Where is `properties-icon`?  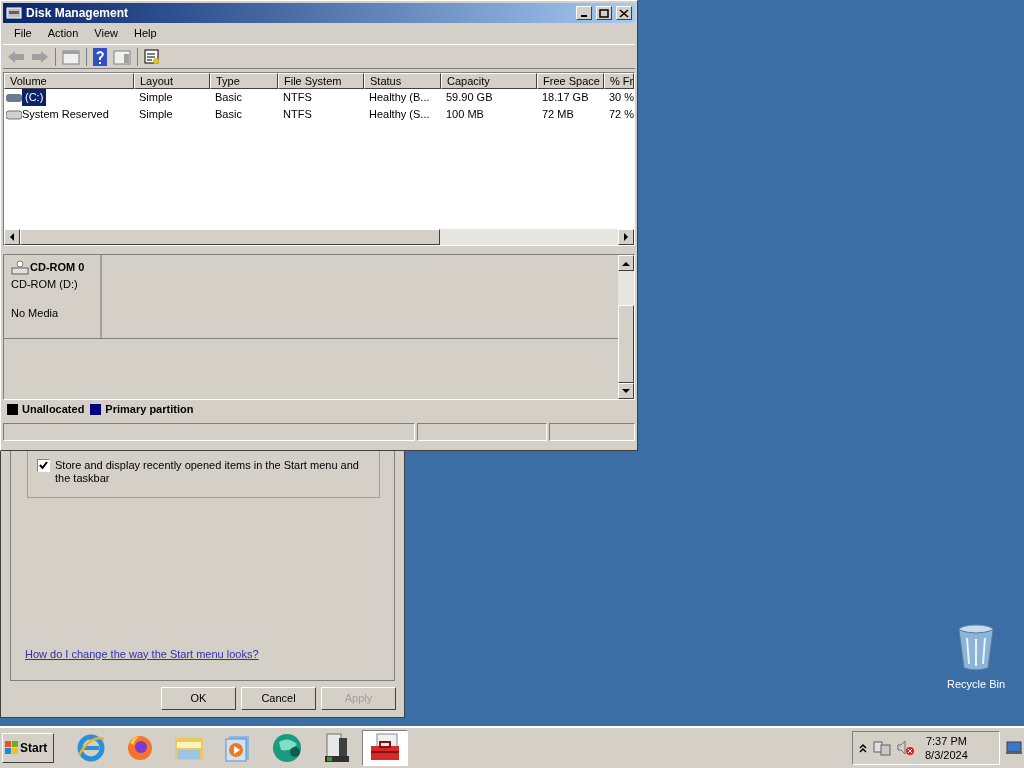 properties-icon is located at coordinates (152, 56).